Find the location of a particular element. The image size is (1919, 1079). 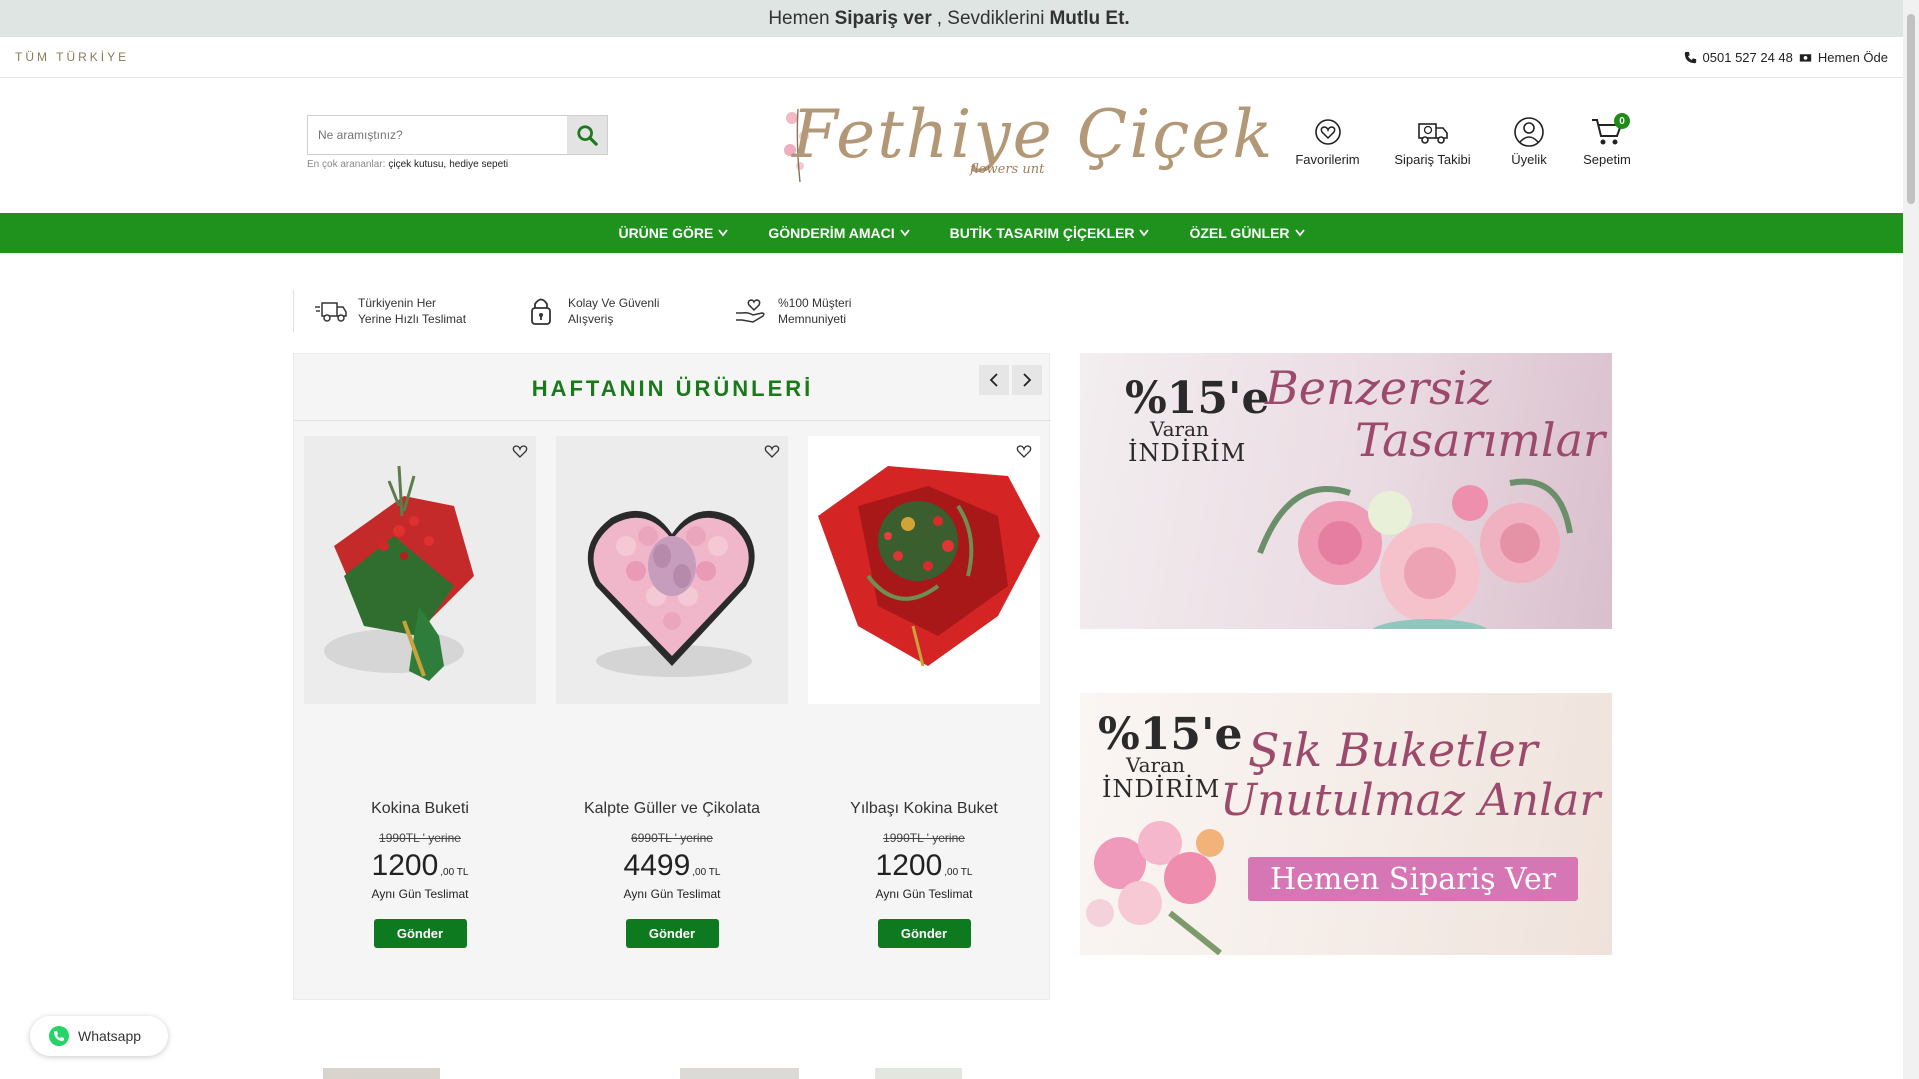

phone-link: 0501 527 24 48 is located at coordinates (1748, 57).